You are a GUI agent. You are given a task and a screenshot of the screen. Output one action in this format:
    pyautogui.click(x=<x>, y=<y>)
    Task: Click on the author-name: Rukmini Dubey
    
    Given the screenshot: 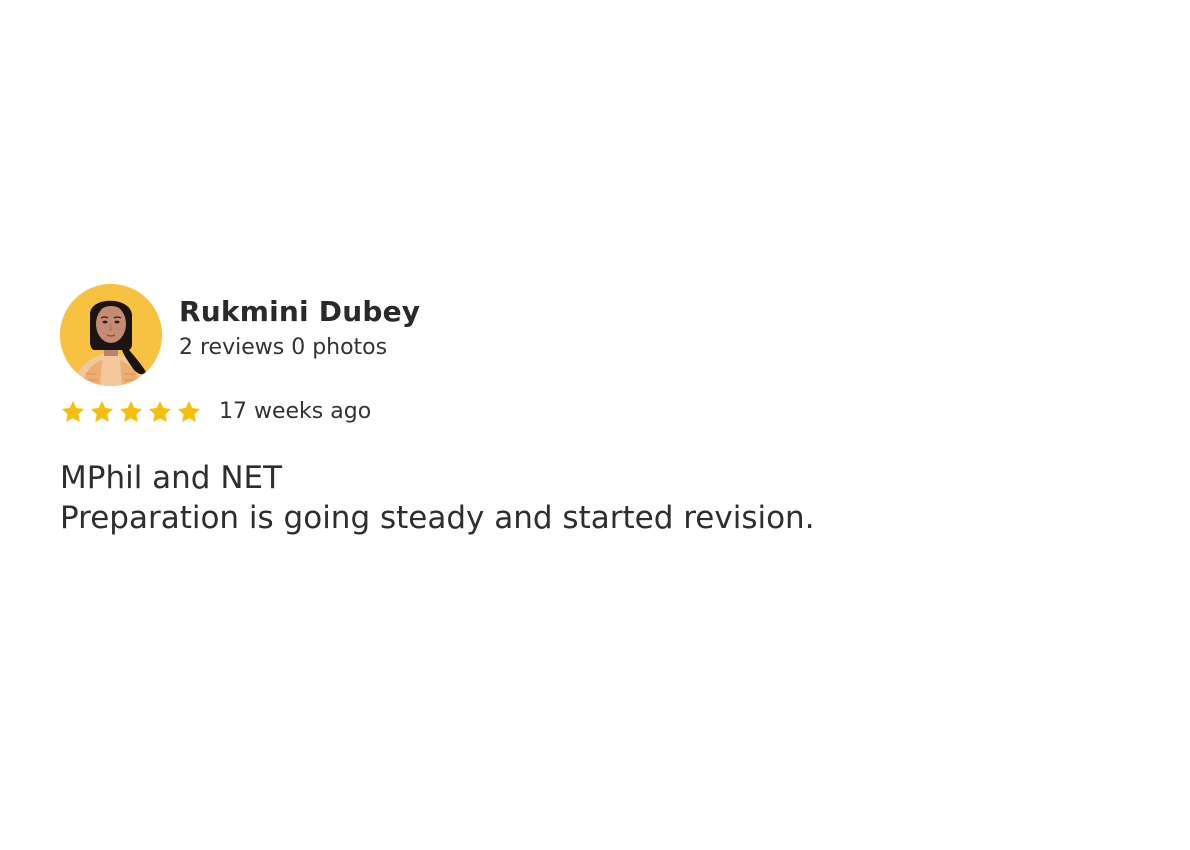 What is the action you would take?
    pyautogui.click(x=299, y=312)
    